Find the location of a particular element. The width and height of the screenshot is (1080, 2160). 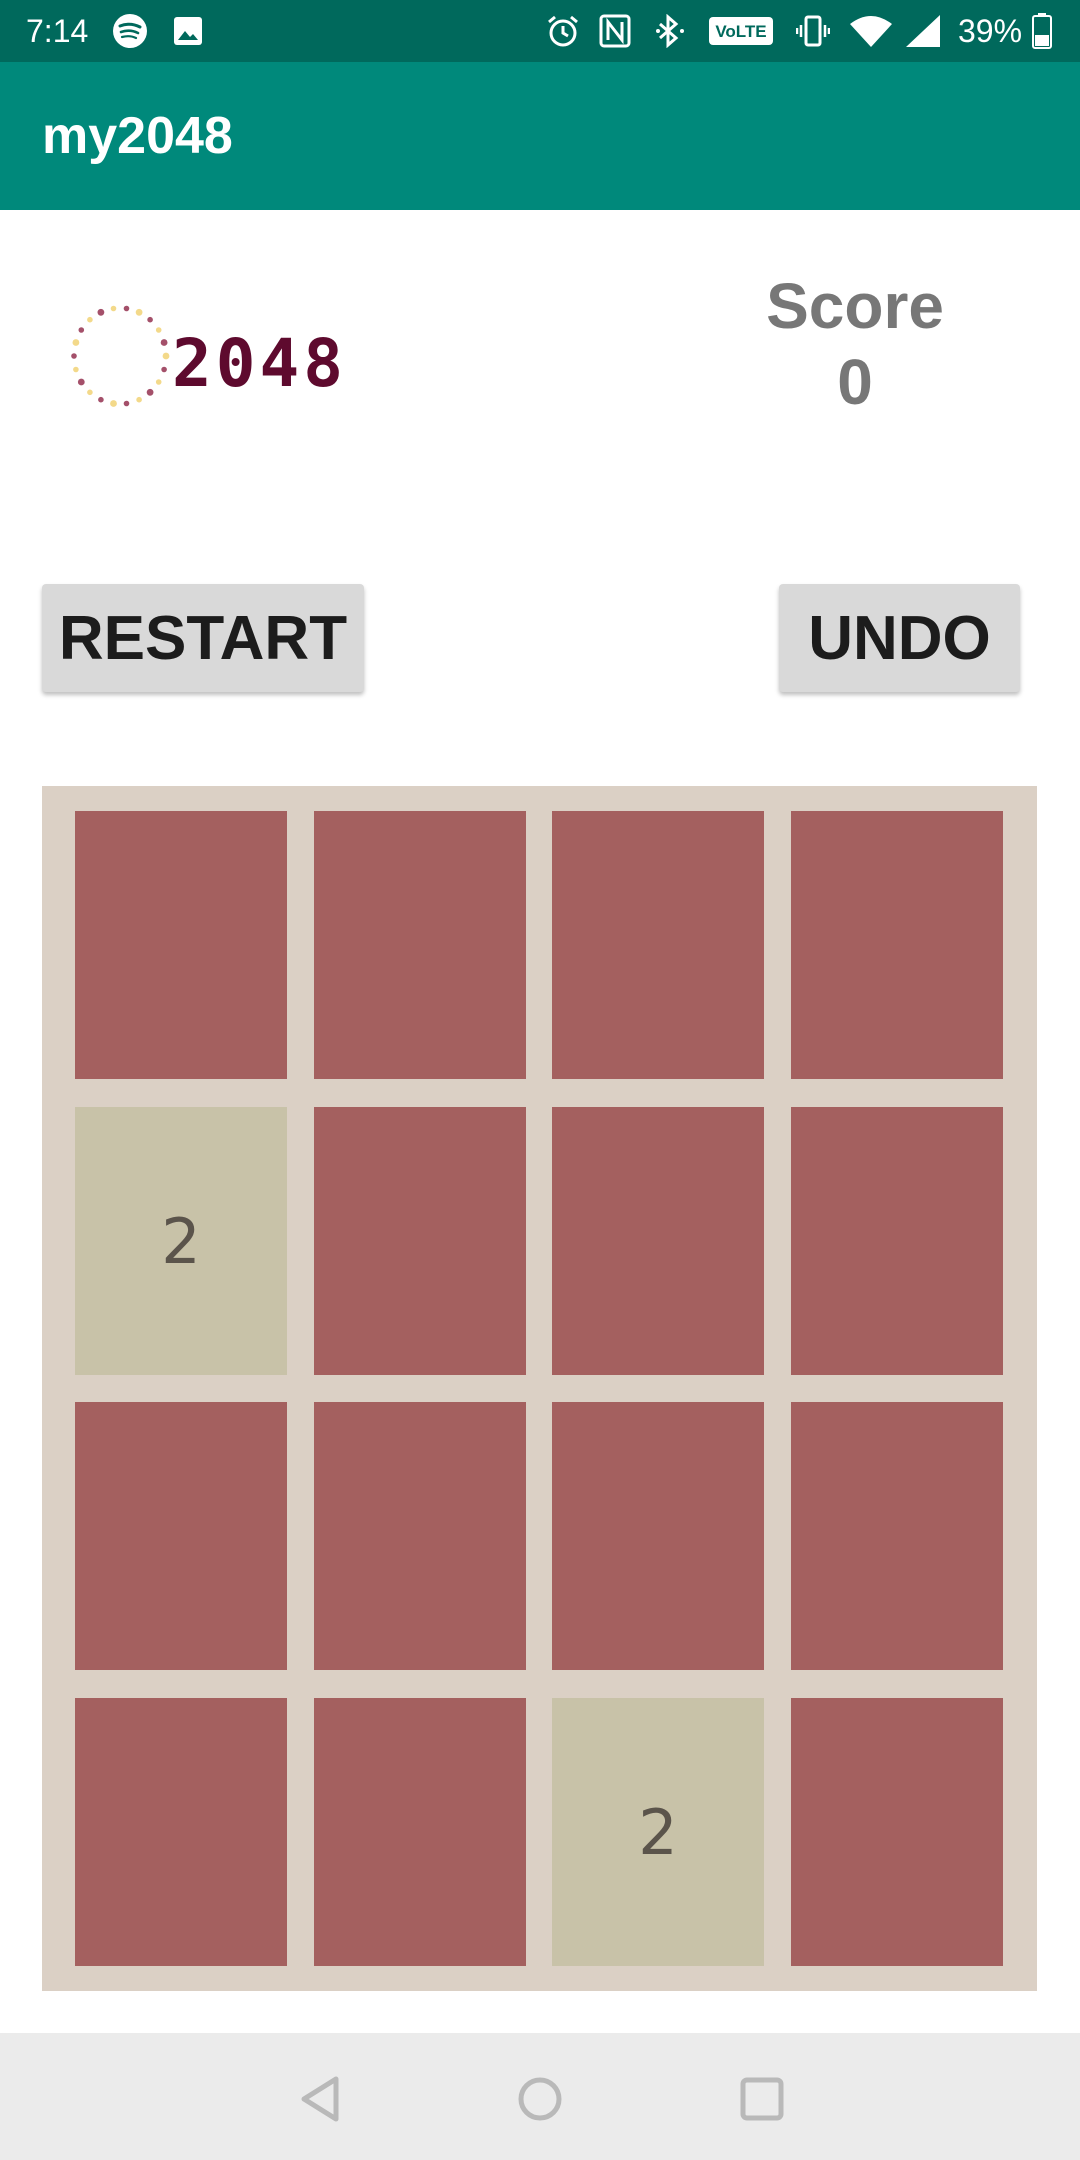

alarm-icon is located at coordinates (563, 31).